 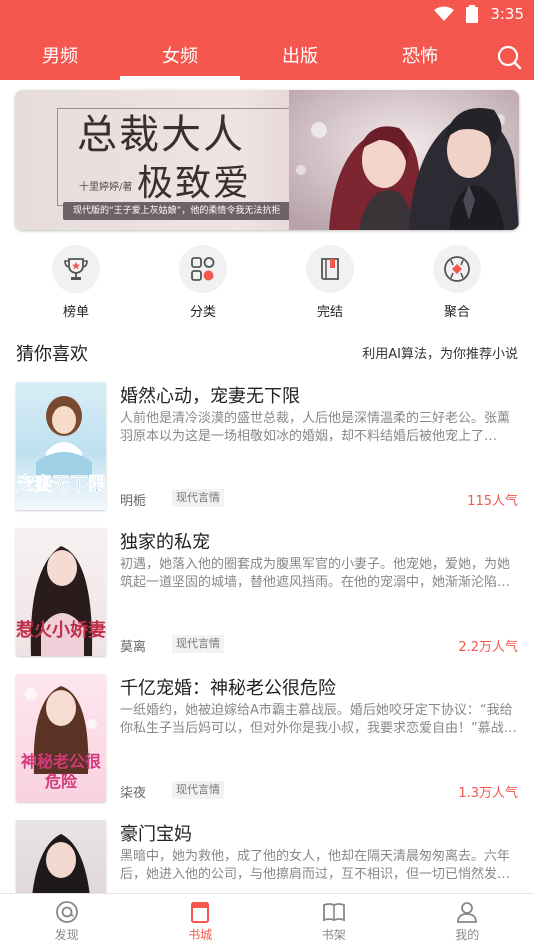 I want to click on nav-discover: 发现, so click(x=67, y=921).